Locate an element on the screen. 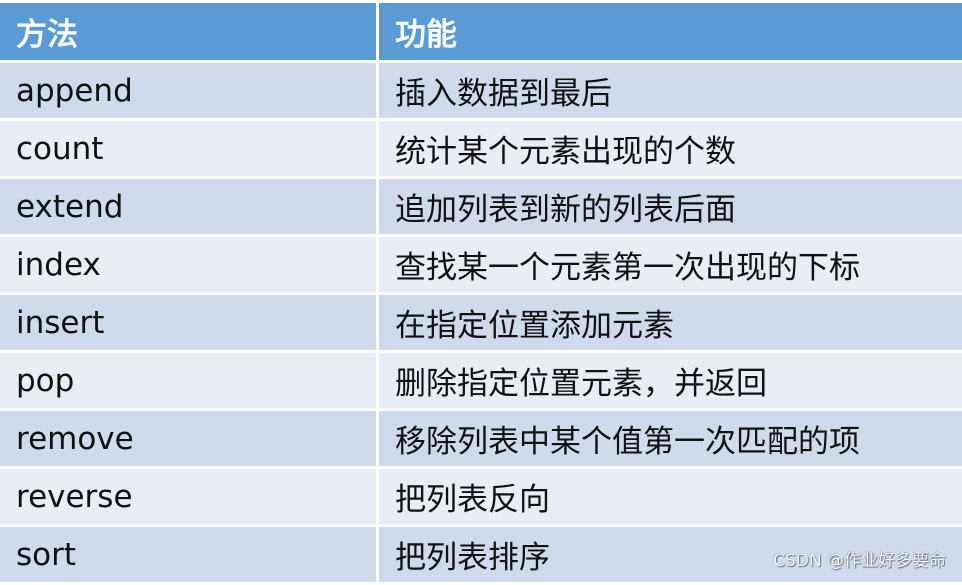  function-cell: 在指定位置添加元素 is located at coordinates (670, 324).